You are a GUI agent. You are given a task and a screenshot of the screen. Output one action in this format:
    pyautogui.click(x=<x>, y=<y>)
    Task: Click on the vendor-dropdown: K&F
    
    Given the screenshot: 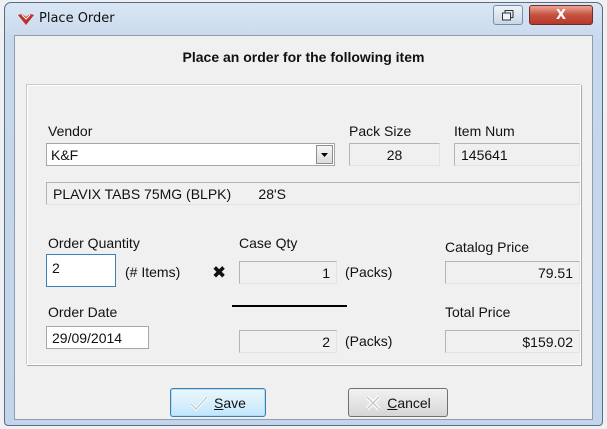 What is the action you would take?
    pyautogui.click(x=190, y=154)
    